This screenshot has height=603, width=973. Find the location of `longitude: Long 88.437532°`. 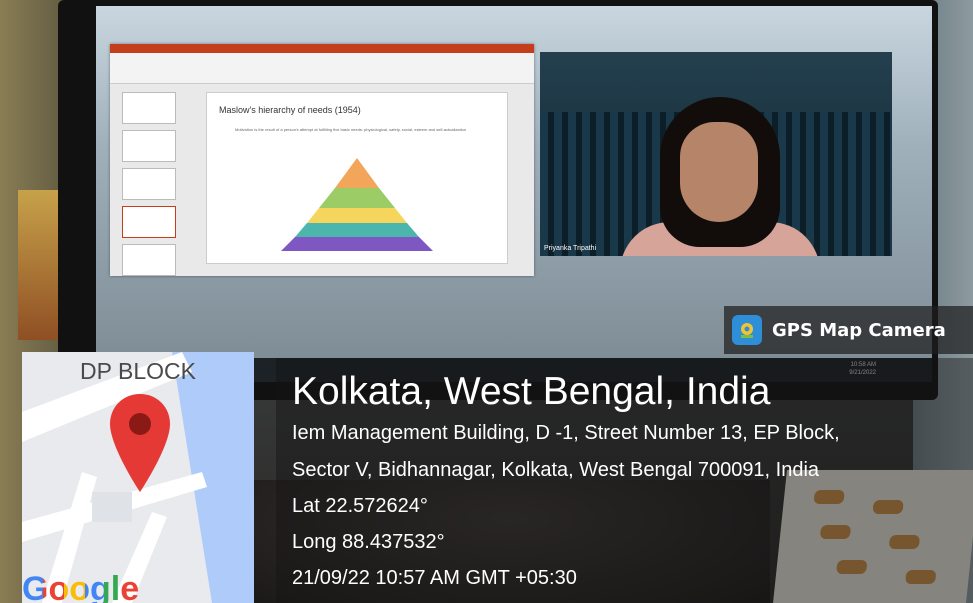

longitude: Long 88.437532° is located at coordinates (368, 542).